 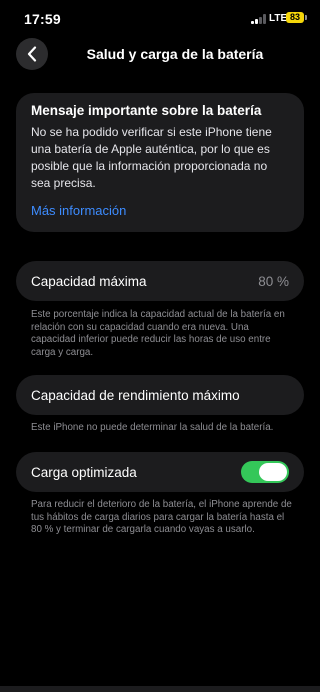 I want to click on optimized-charging-toggle, so click(x=265, y=472).